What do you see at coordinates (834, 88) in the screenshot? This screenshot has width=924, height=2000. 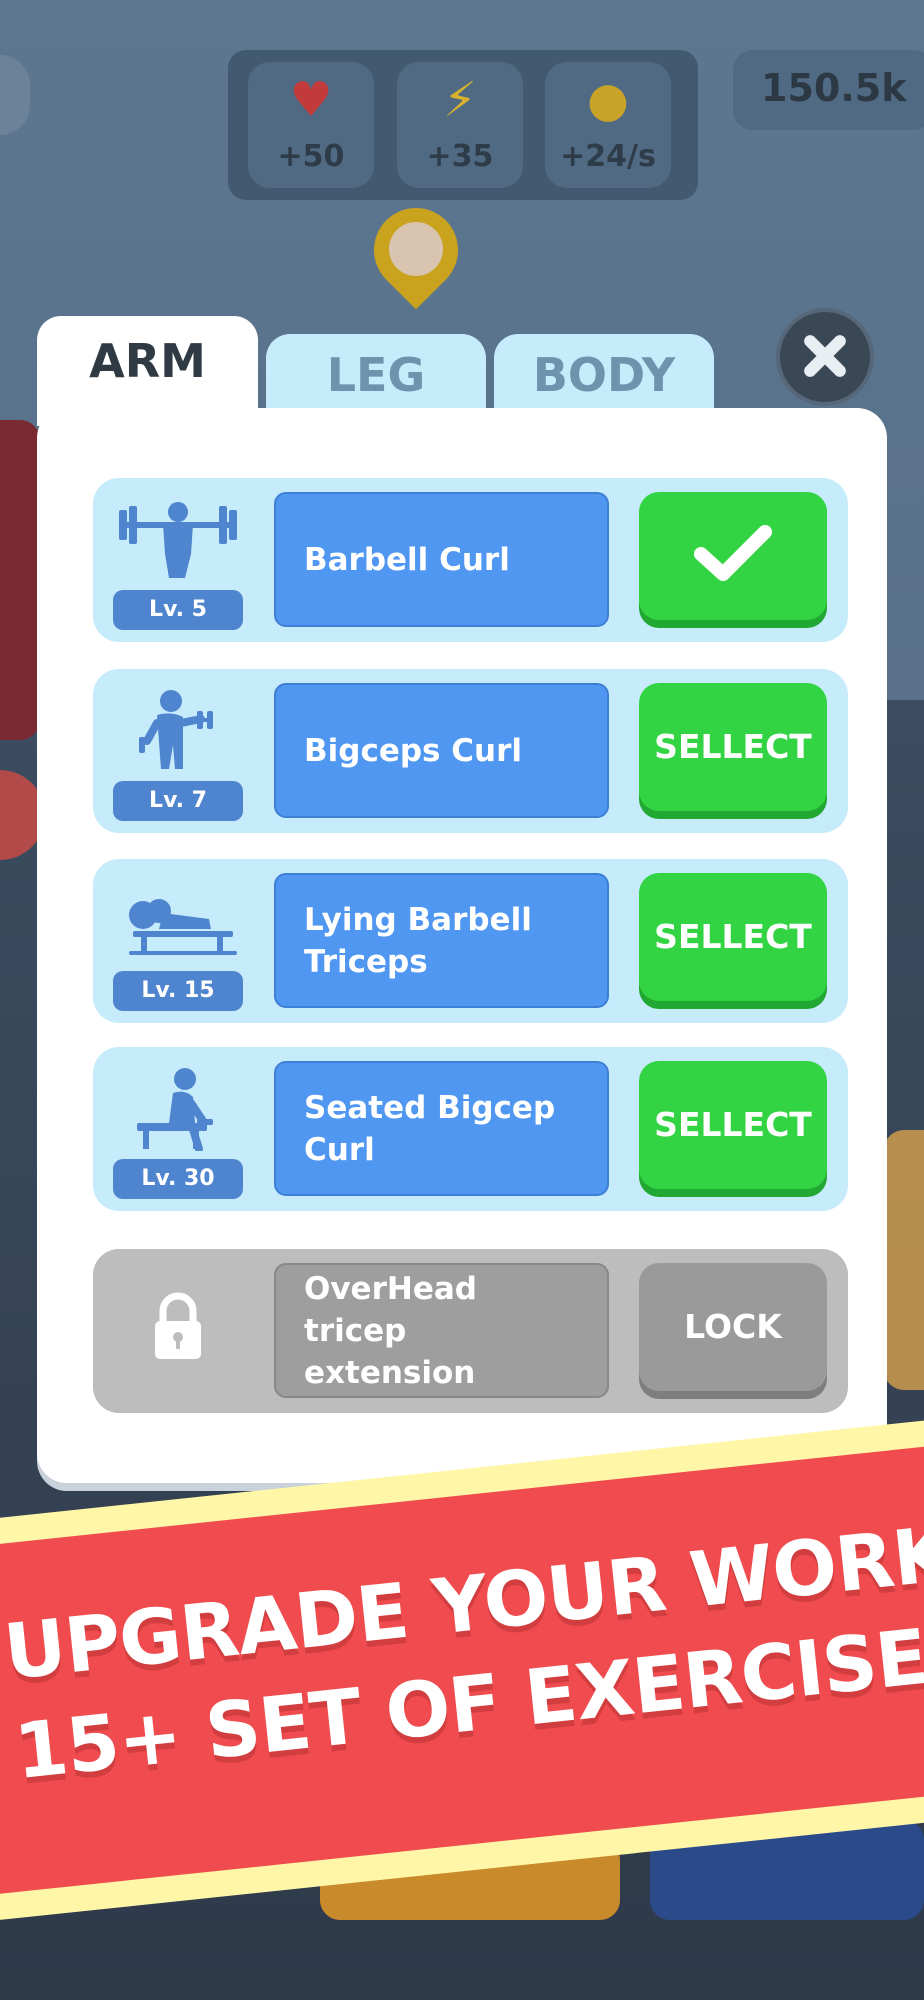 I see `money-value: 150.5k` at bounding box center [834, 88].